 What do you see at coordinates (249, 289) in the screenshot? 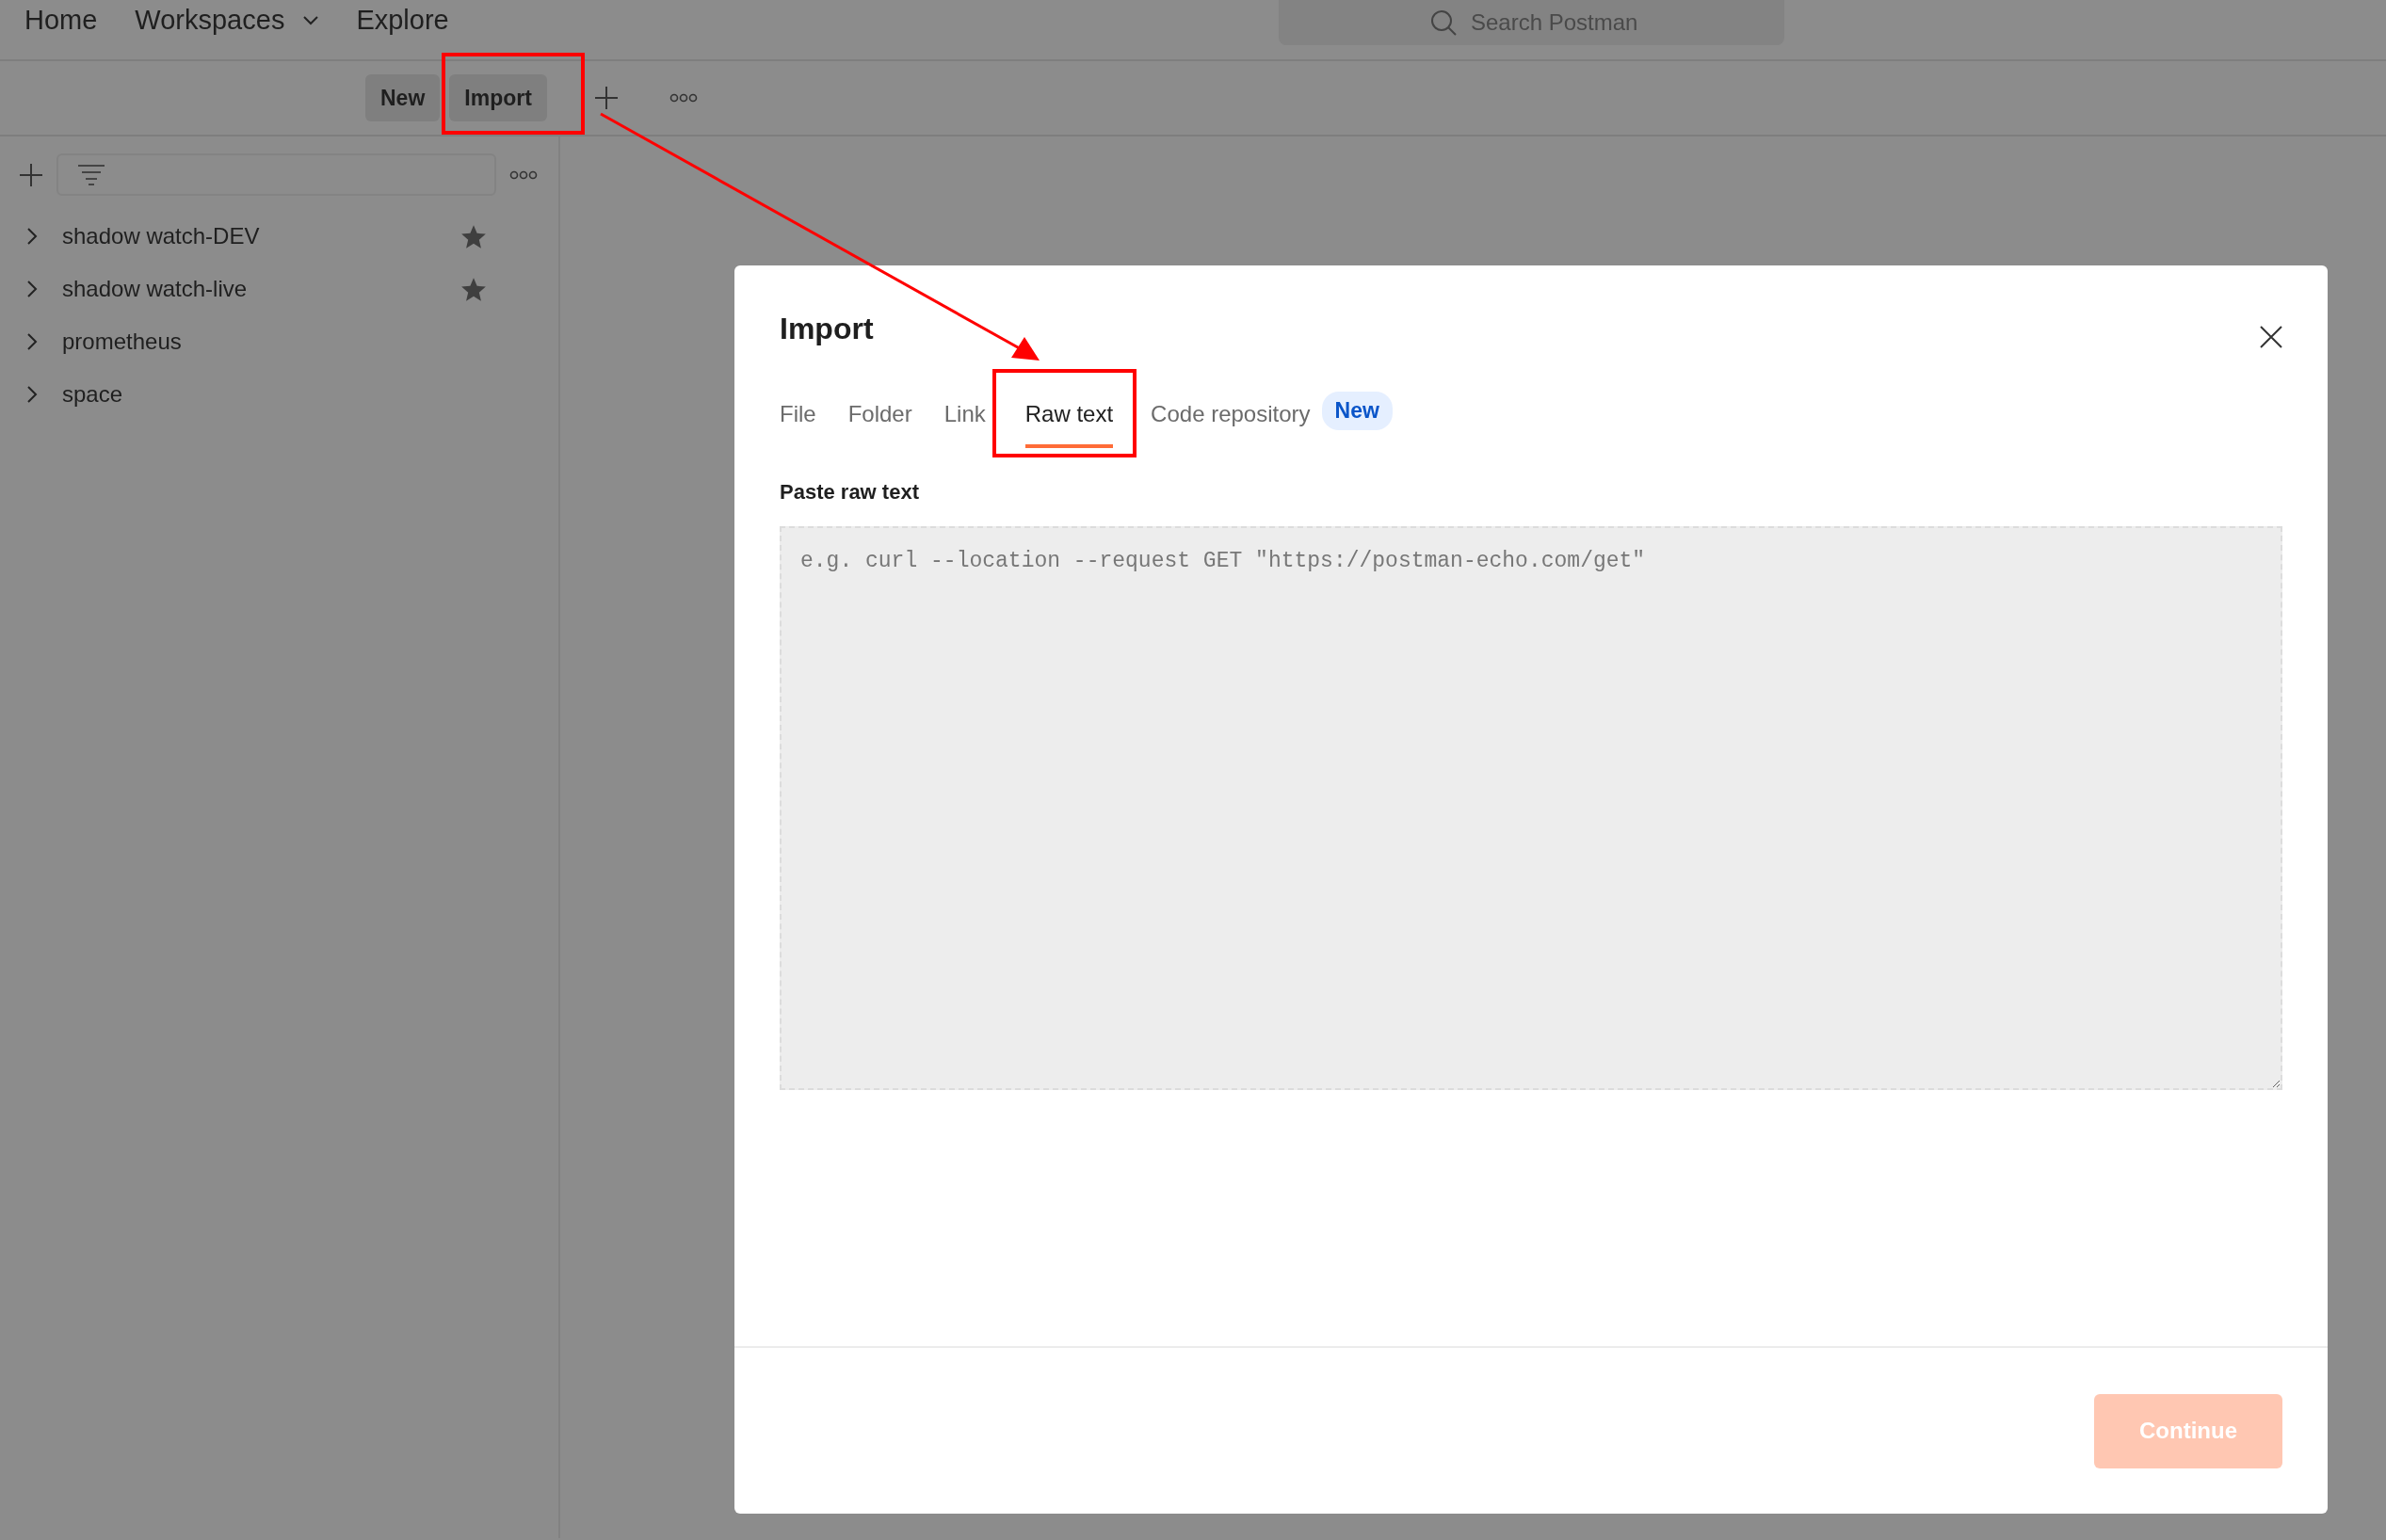
I see `collection-name: shadow watch-live` at bounding box center [249, 289].